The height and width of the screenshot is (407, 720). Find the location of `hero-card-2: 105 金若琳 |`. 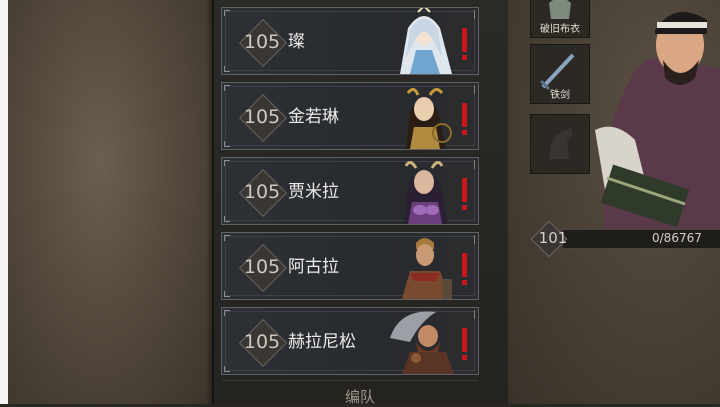

hero-card-2: 105 金若琳 | is located at coordinates (350, 116).